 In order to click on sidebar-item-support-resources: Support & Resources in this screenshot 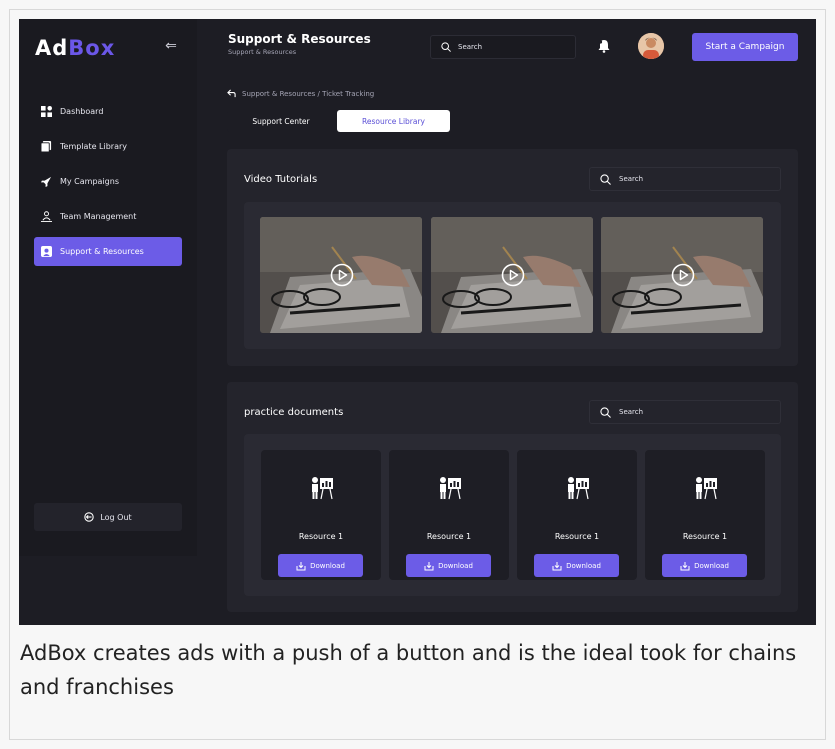, I will do `click(108, 251)`.